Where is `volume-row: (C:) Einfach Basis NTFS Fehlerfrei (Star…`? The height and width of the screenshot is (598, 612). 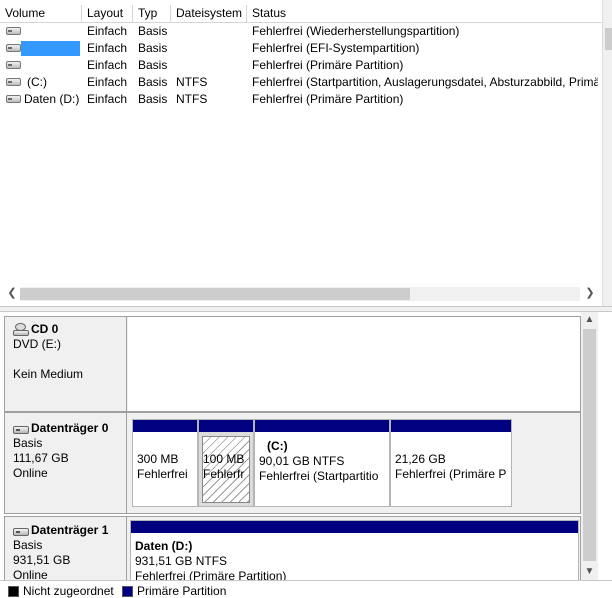 volume-row: (C:) Einfach Basis NTFS Fehlerfrei (Star… is located at coordinates (301, 82).